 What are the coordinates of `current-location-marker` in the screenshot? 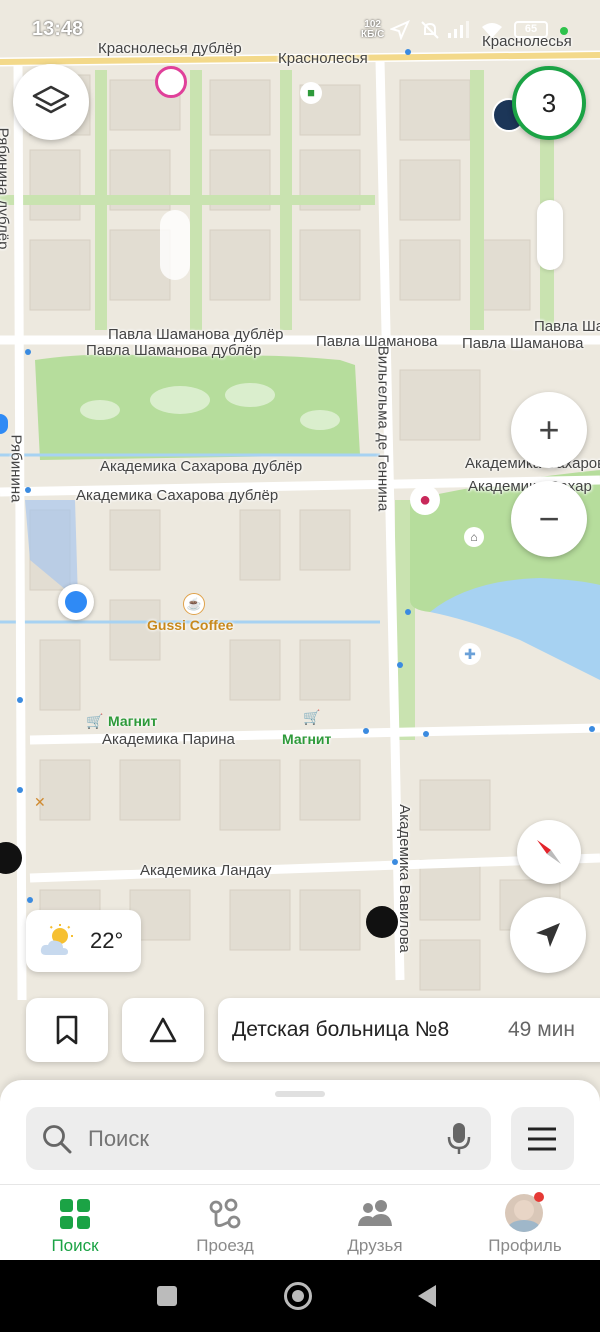 It's located at (76, 602).